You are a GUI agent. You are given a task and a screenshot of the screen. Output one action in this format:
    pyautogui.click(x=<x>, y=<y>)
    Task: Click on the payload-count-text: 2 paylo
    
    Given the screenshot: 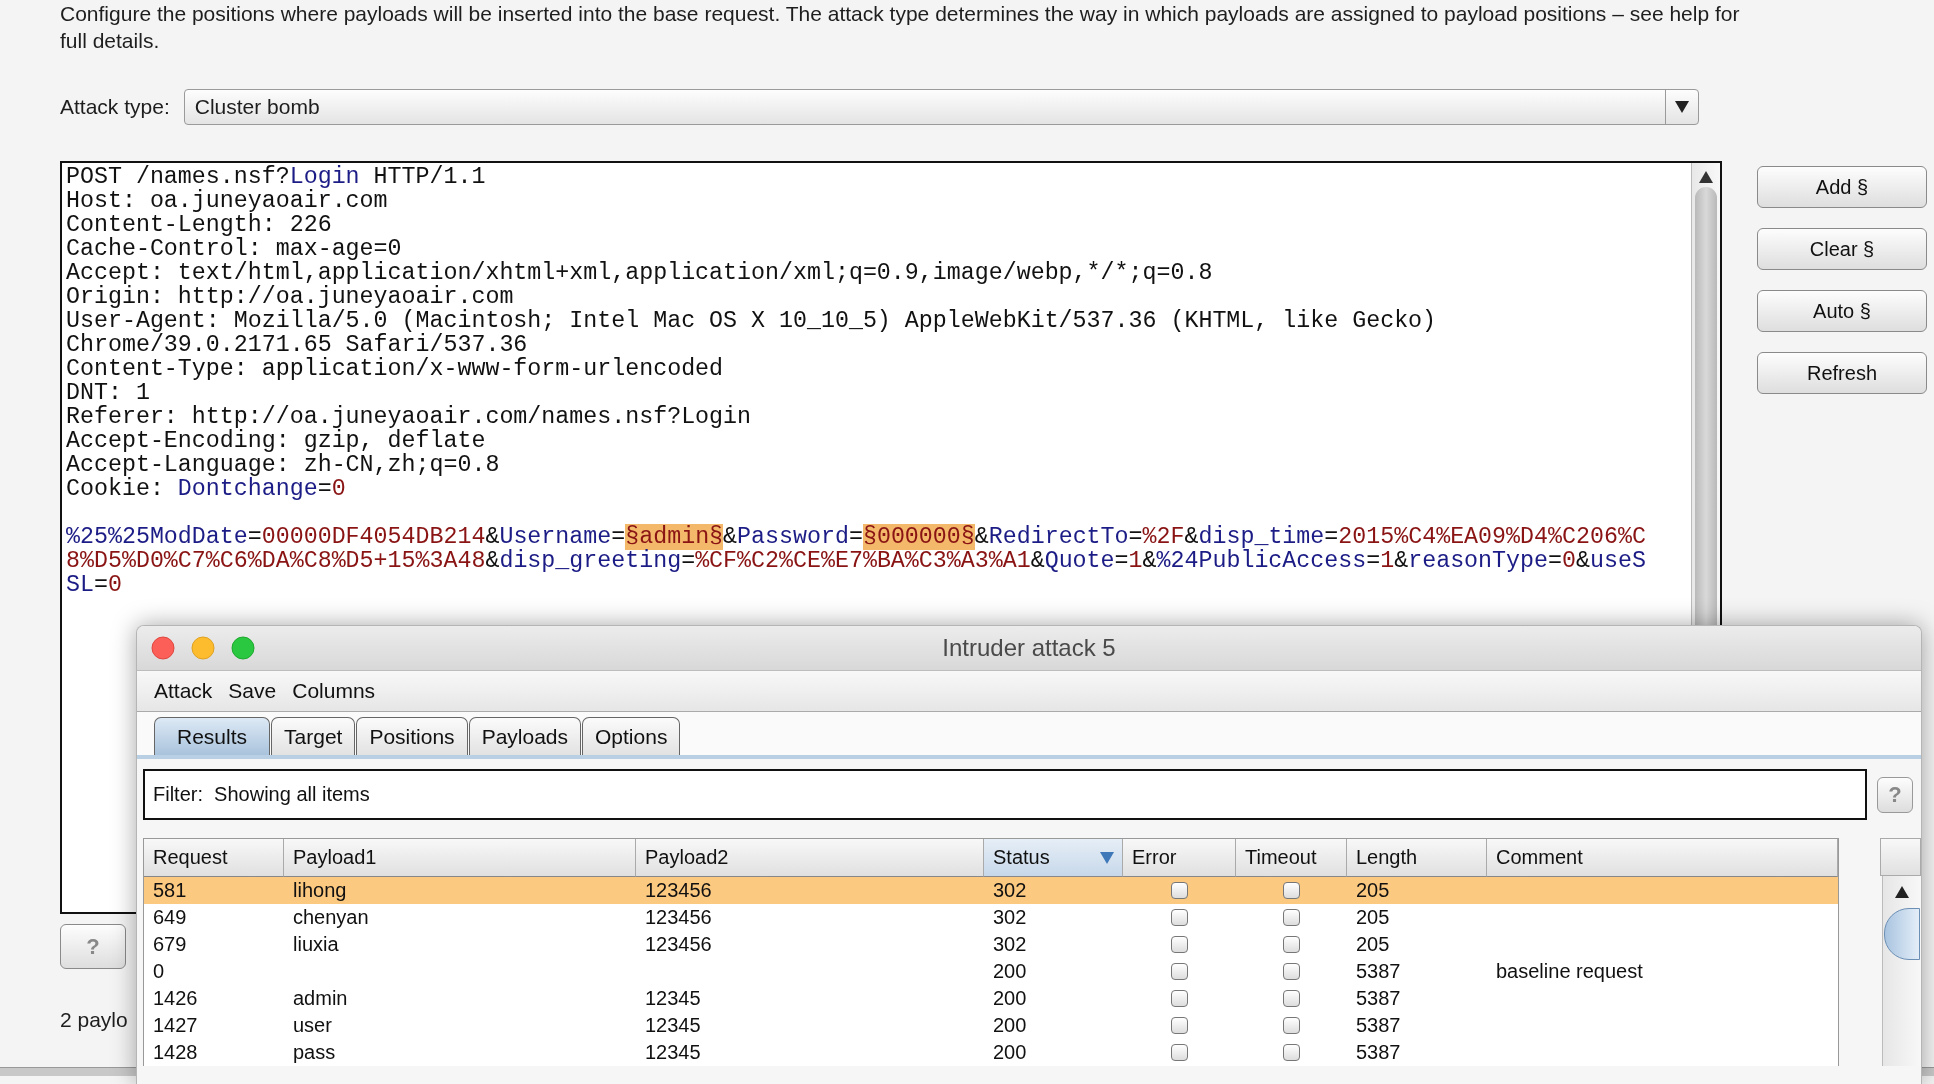 What is the action you would take?
    pyautogui.click(x=94, y=1020)
    